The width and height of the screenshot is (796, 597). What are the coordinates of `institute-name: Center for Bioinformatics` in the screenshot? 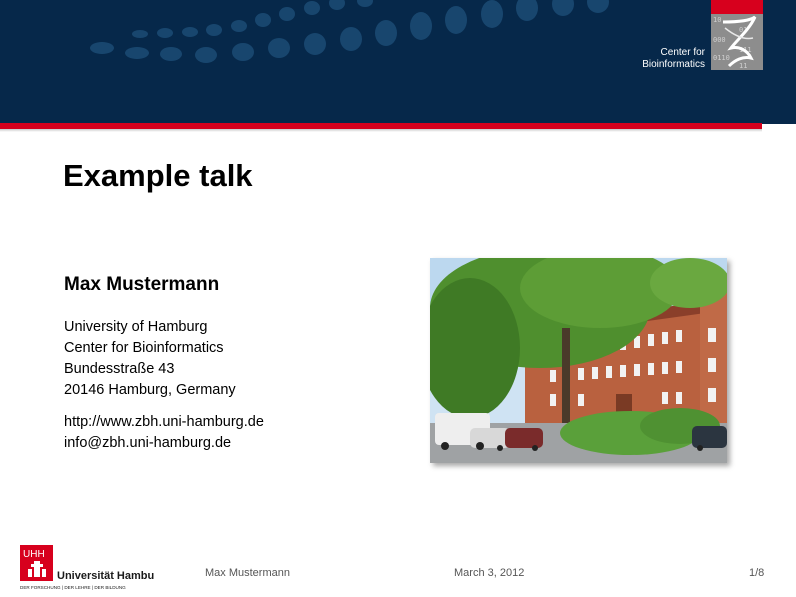 It's located at (673, 59).